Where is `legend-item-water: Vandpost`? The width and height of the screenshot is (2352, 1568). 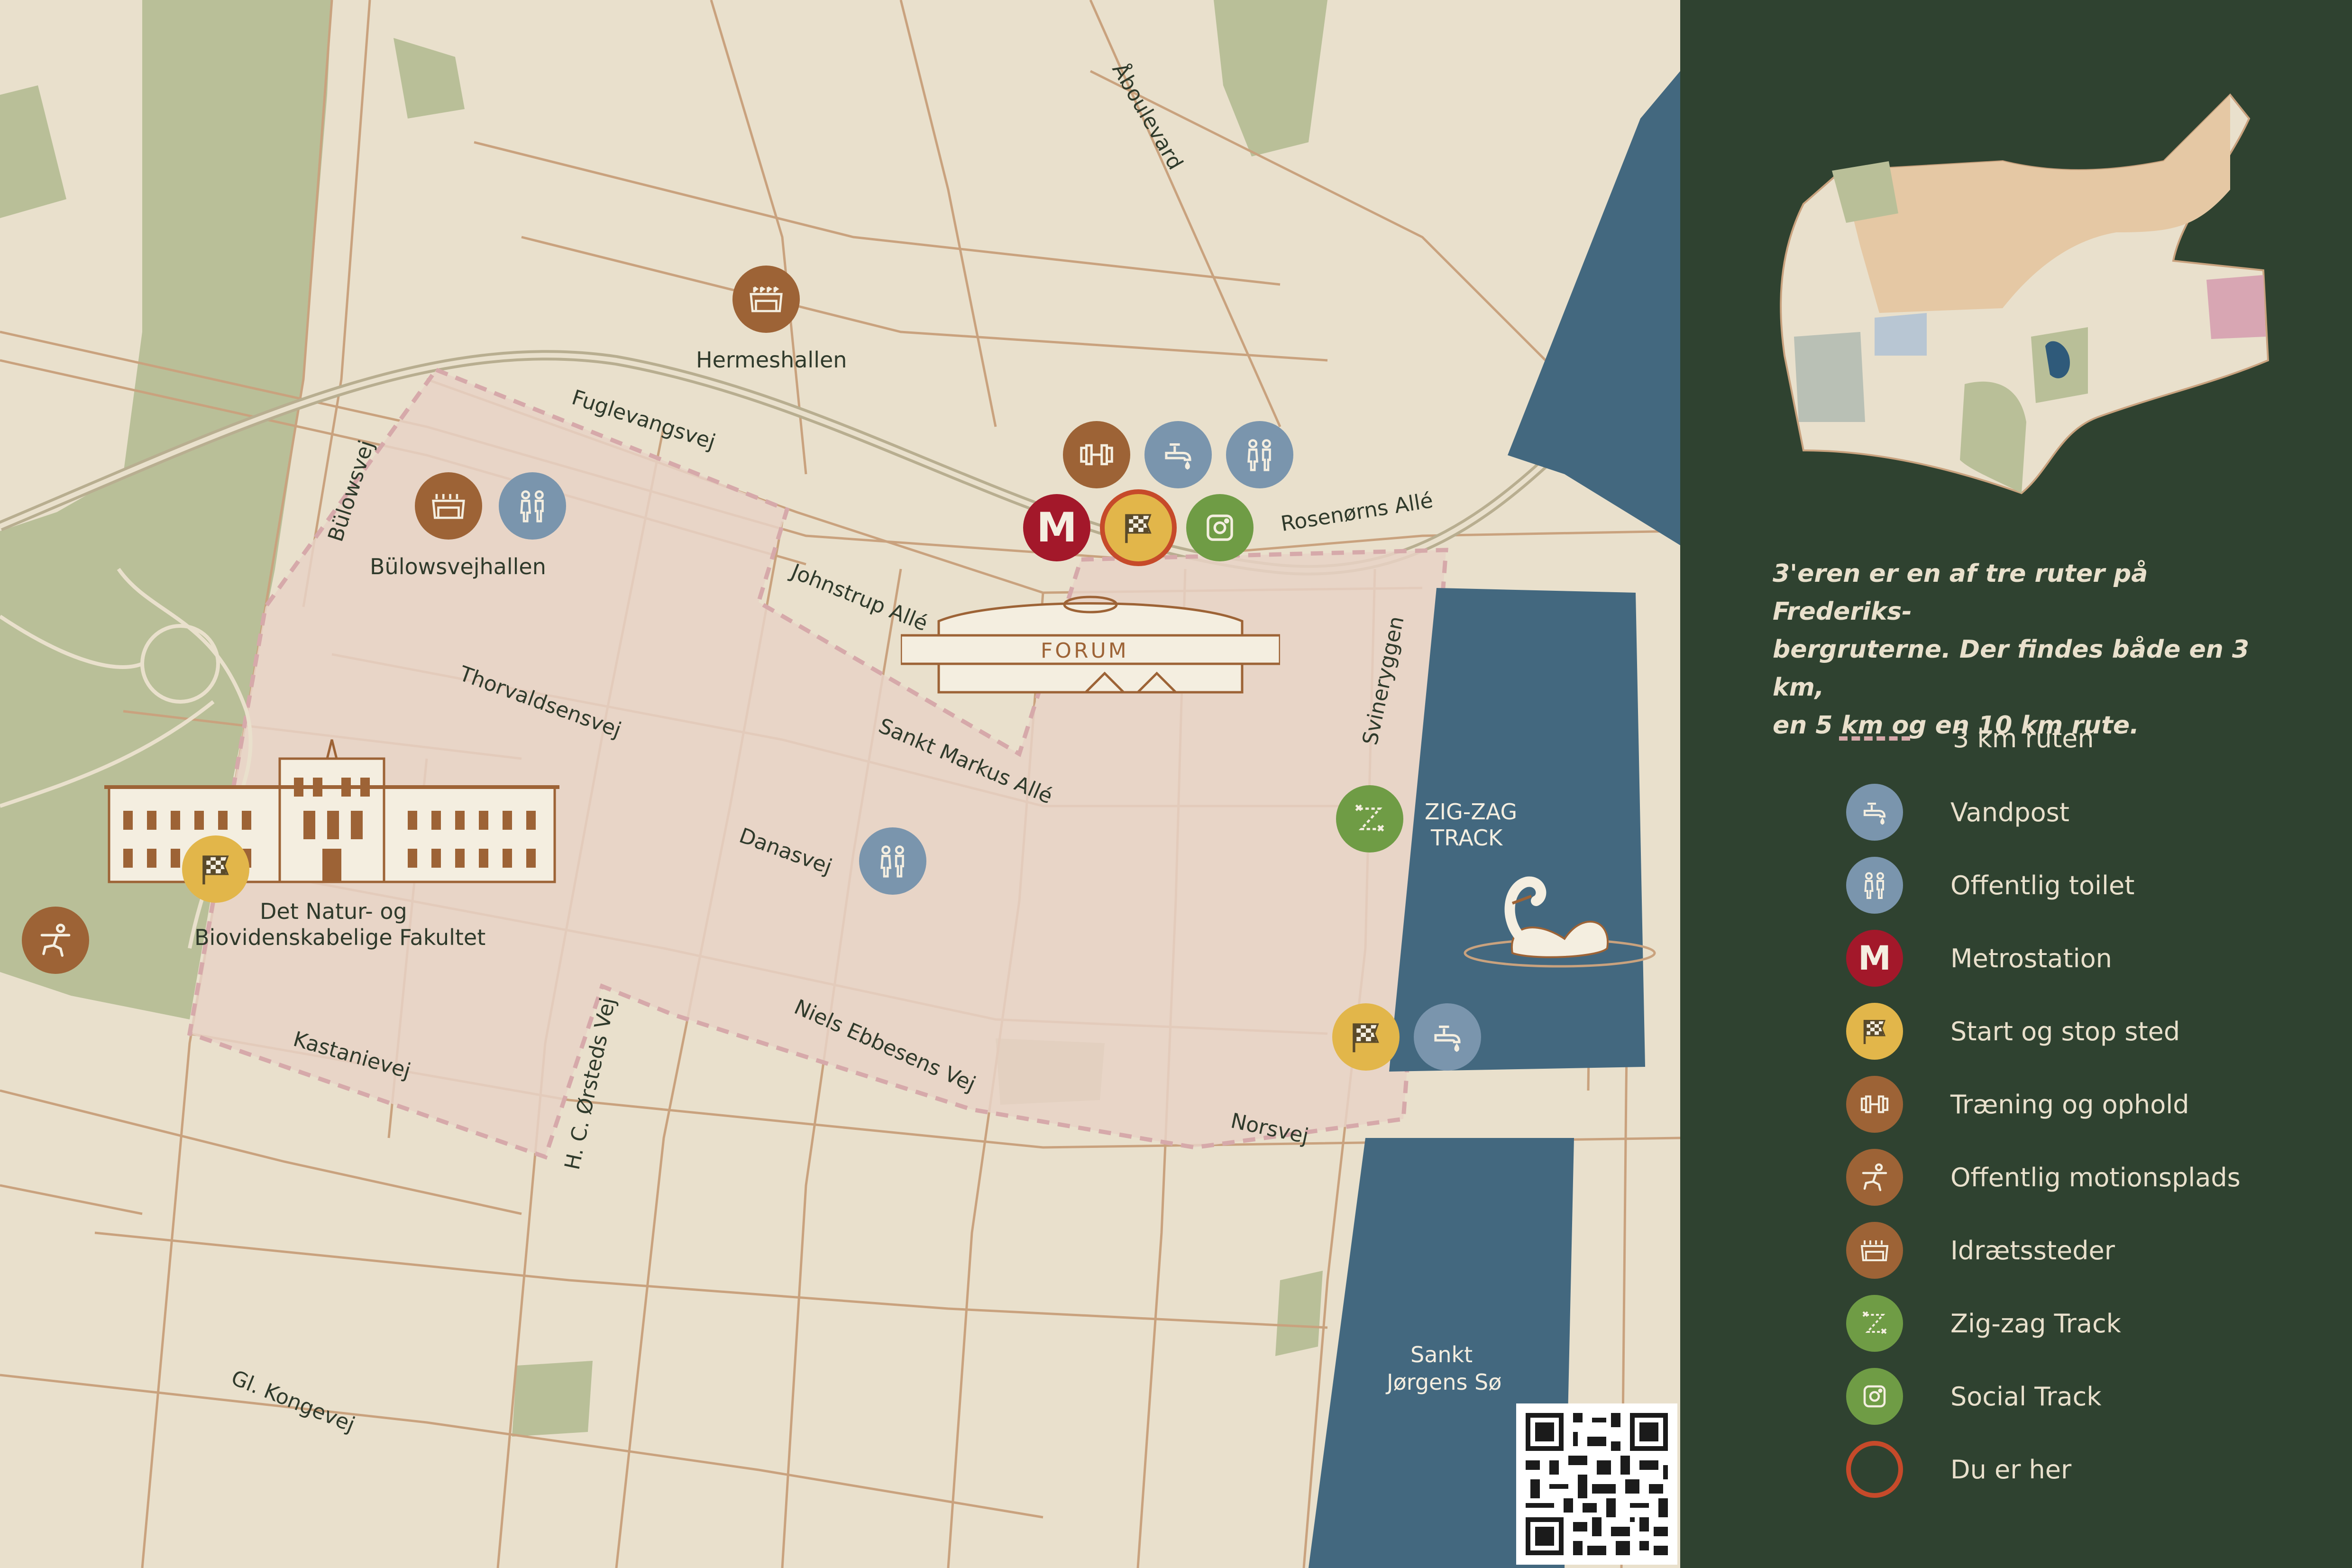
legend-item-water: Vandpost is located at coordinates (1957, 812).